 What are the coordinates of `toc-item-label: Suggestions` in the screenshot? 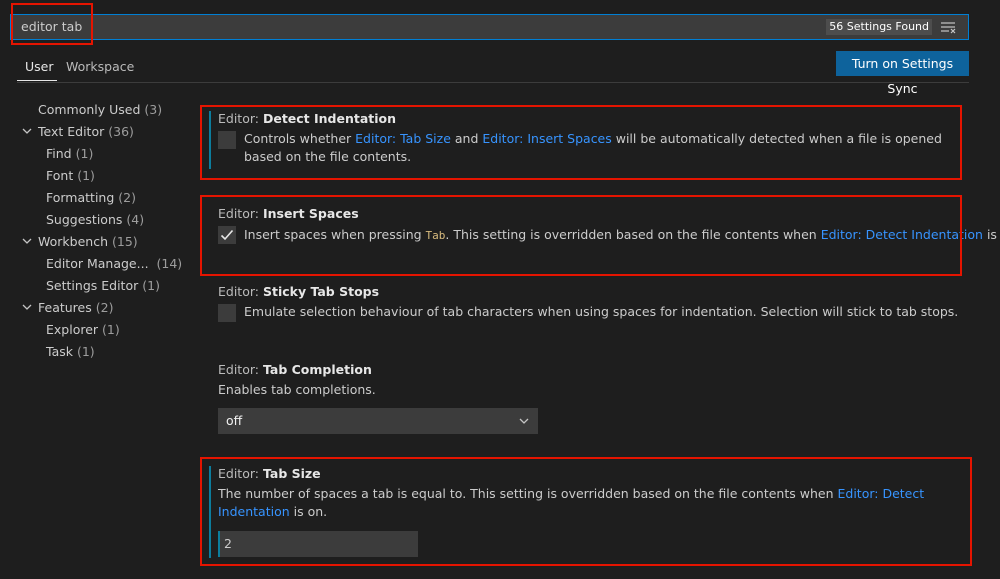 It's located at (84, 219).